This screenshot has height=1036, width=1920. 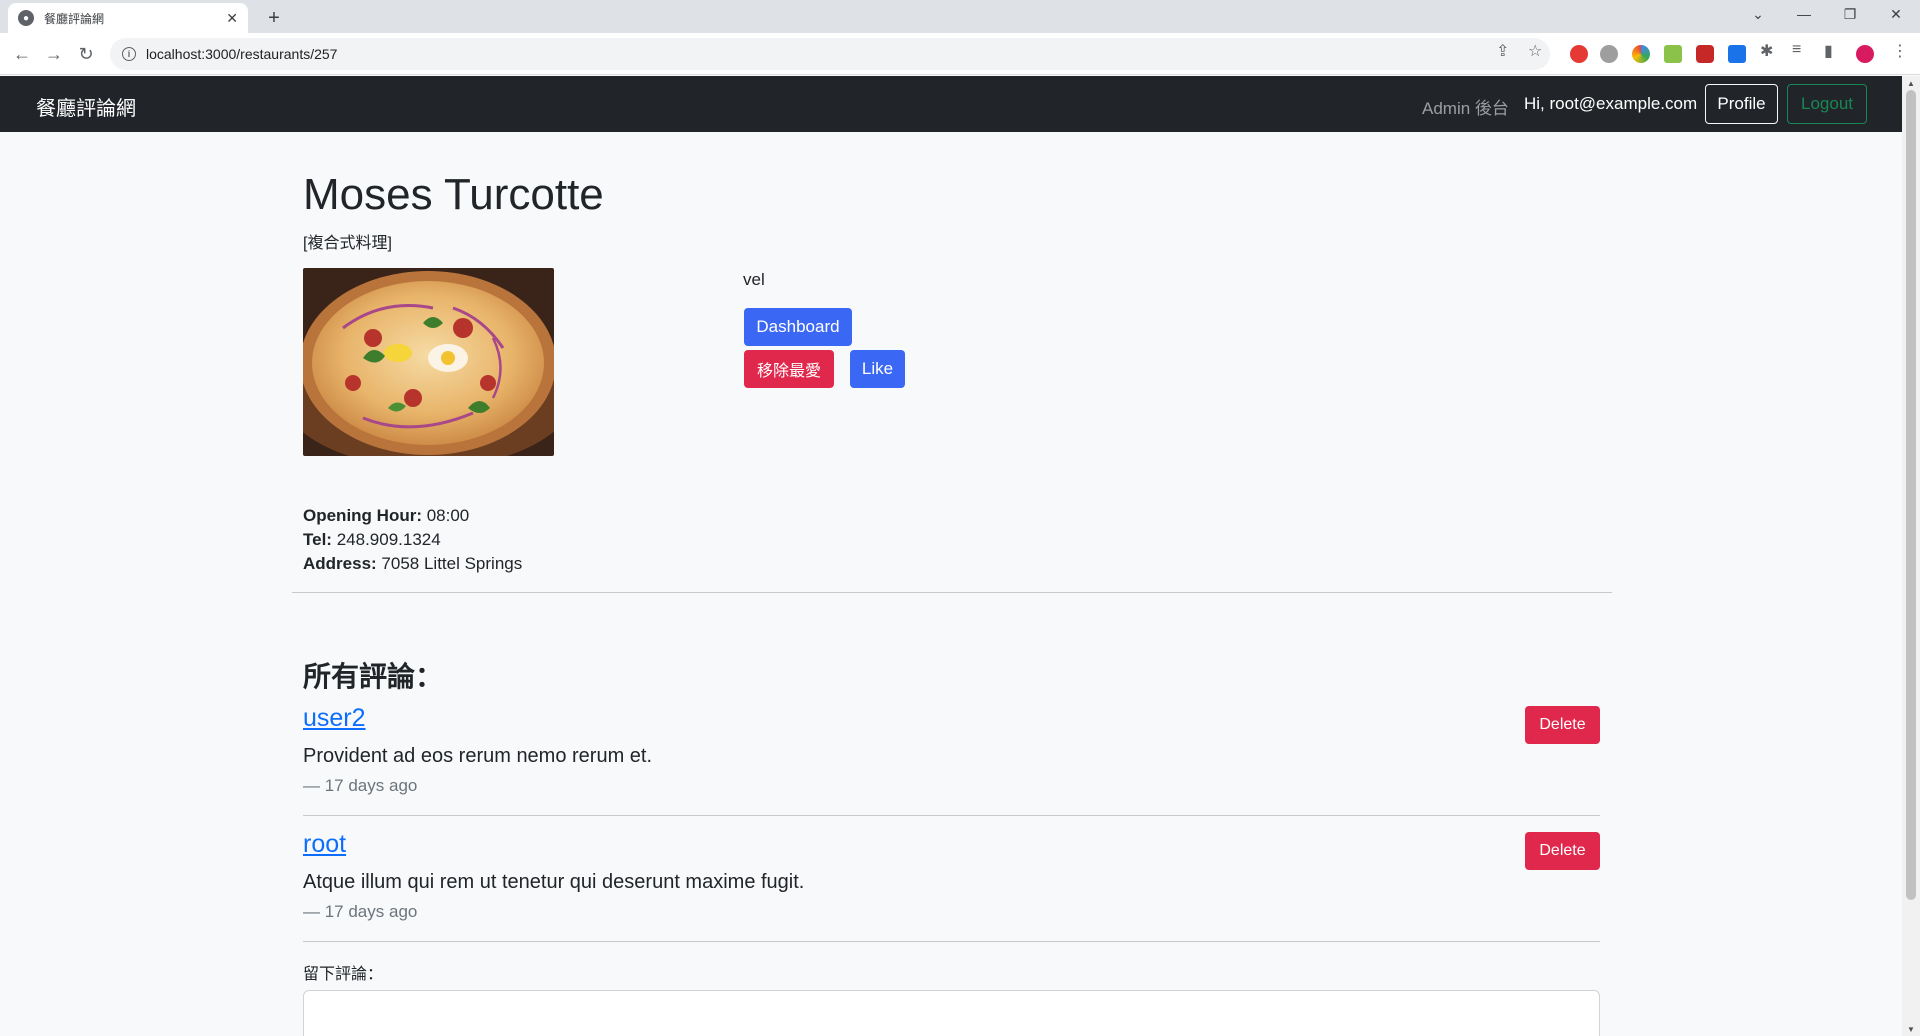 I want to click on address-value: 7058 Littel Springs, so click(x=452, y=563).